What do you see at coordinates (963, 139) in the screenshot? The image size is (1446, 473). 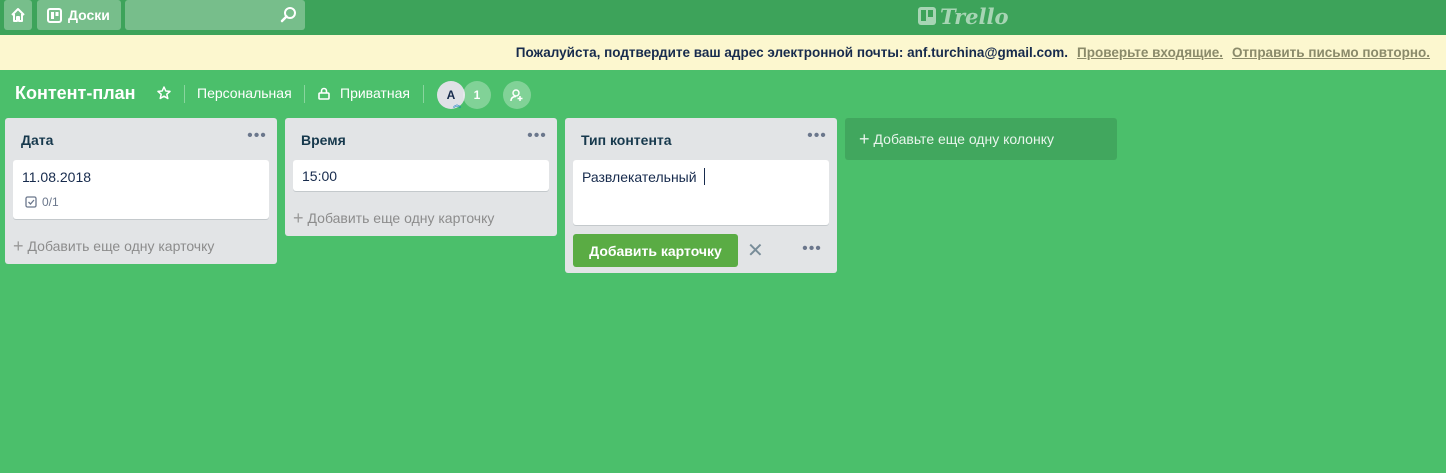 I see `add-list-label: Добавьте еще одну колонку` at bounding box center [963, 139].